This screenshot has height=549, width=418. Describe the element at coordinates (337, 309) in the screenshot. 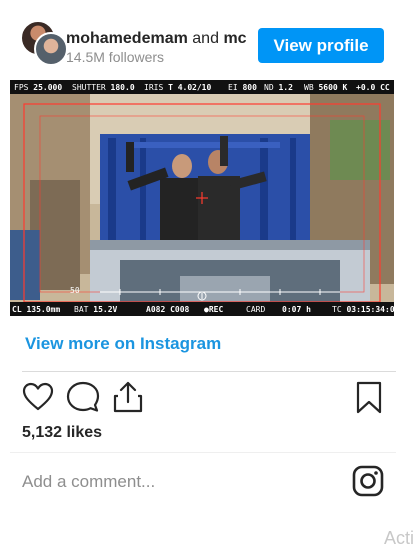

I see `tc-label: TC` at that location.